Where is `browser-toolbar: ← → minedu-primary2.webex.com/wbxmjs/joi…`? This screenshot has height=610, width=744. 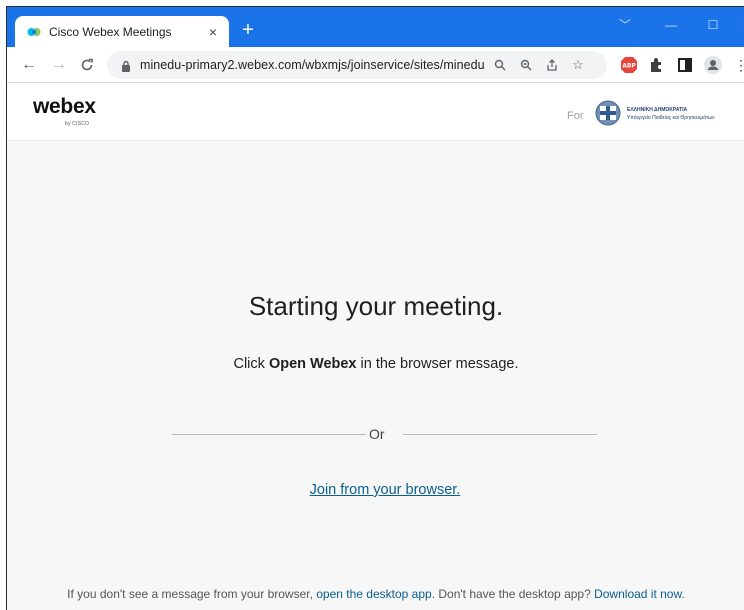
browser-toolbar: ← → minedu-primary2.webex.com/wbxmjs/joi… is located at coordinates (375, 65).